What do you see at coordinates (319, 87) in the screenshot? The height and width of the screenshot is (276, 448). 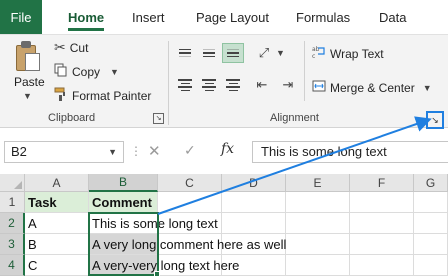 I see `merge-center-icon` at bounding box center [319, 87].